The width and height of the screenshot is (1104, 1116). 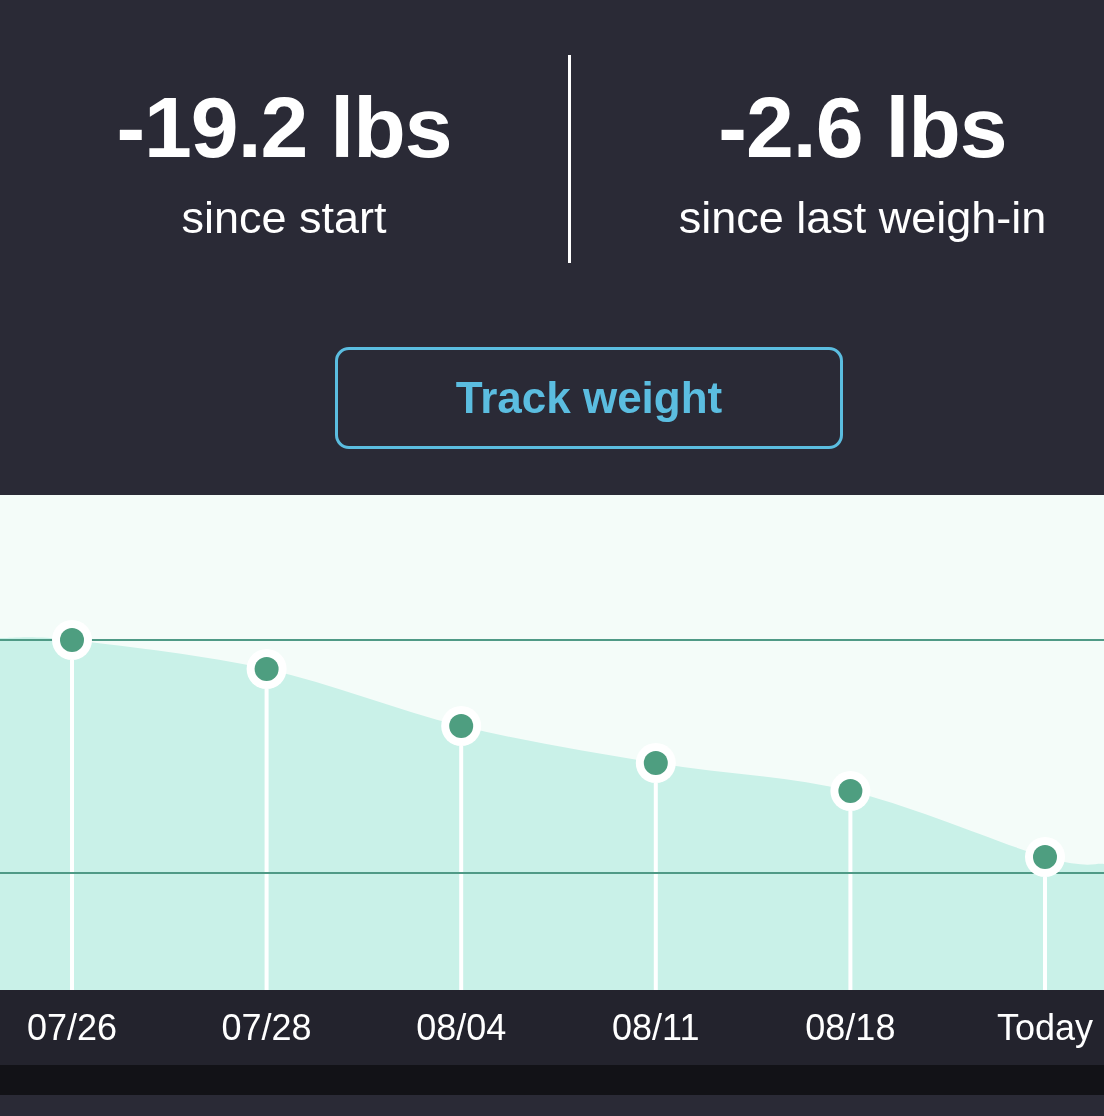 What do you see at coordinates (656, 1027) in the screenshot?
I see `date-label: 08/11` at bounding box center [656, 1027].